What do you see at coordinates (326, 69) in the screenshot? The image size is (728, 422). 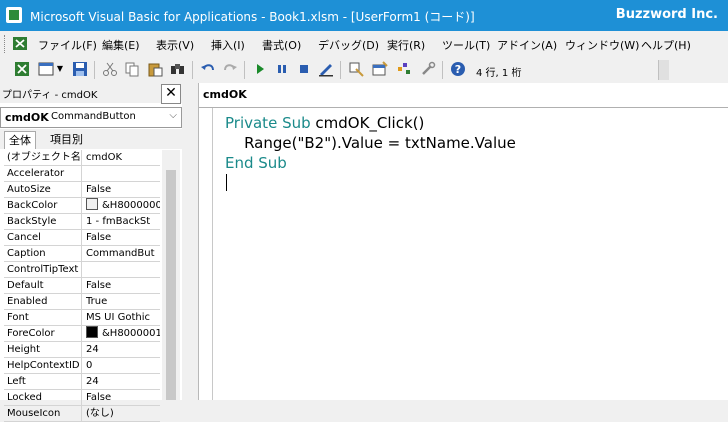 I see `design-mode-icon` at bounding box center [326, 69].